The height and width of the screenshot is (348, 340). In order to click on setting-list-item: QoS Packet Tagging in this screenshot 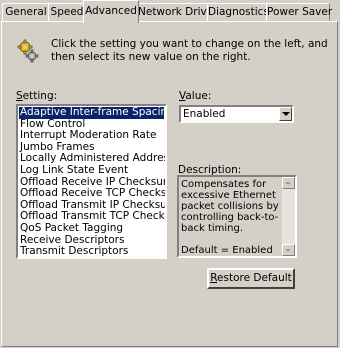, I will do `click(91, 228)`.